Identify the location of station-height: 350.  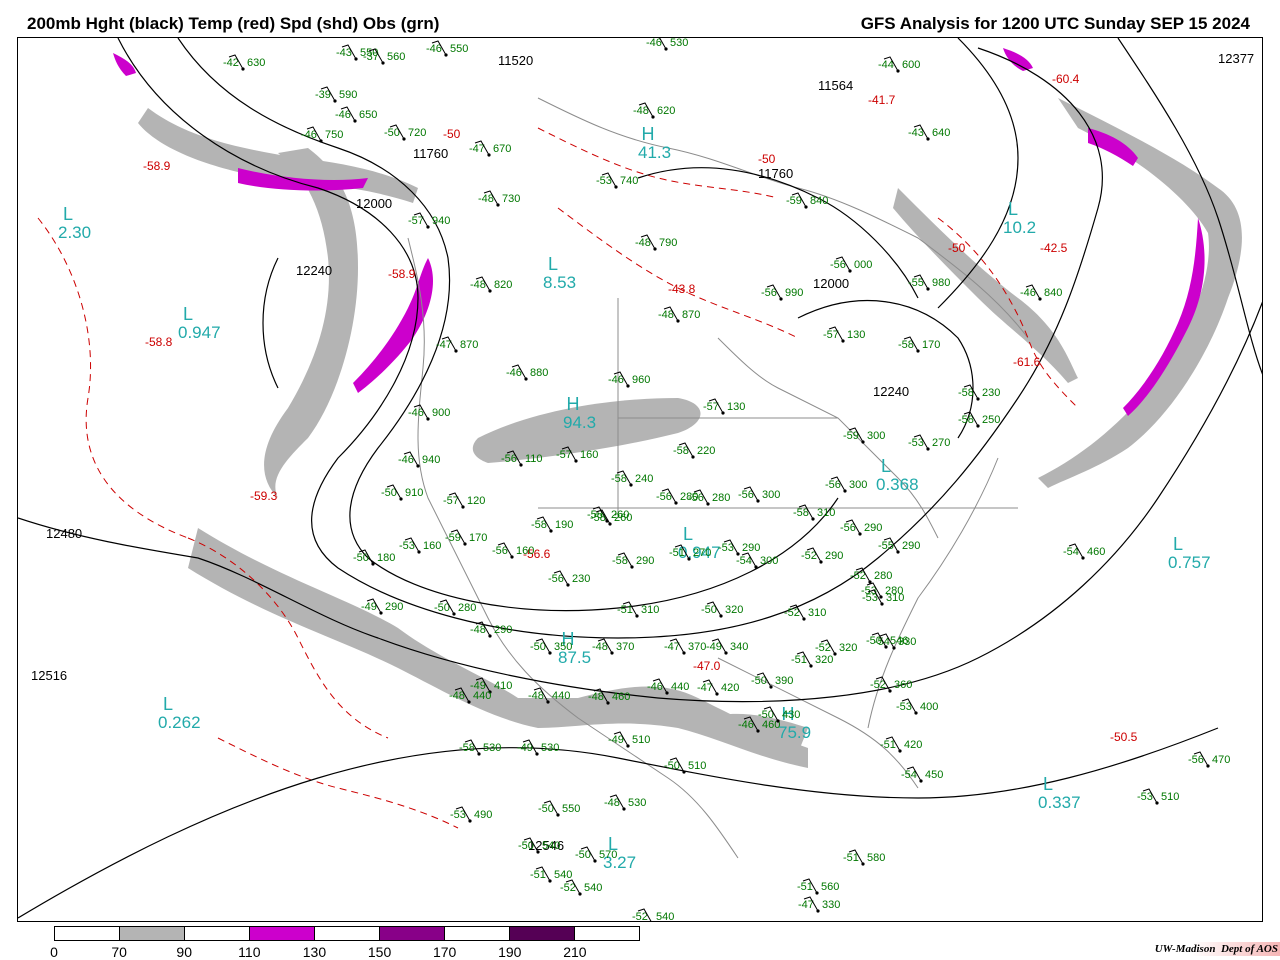
(563, 647).